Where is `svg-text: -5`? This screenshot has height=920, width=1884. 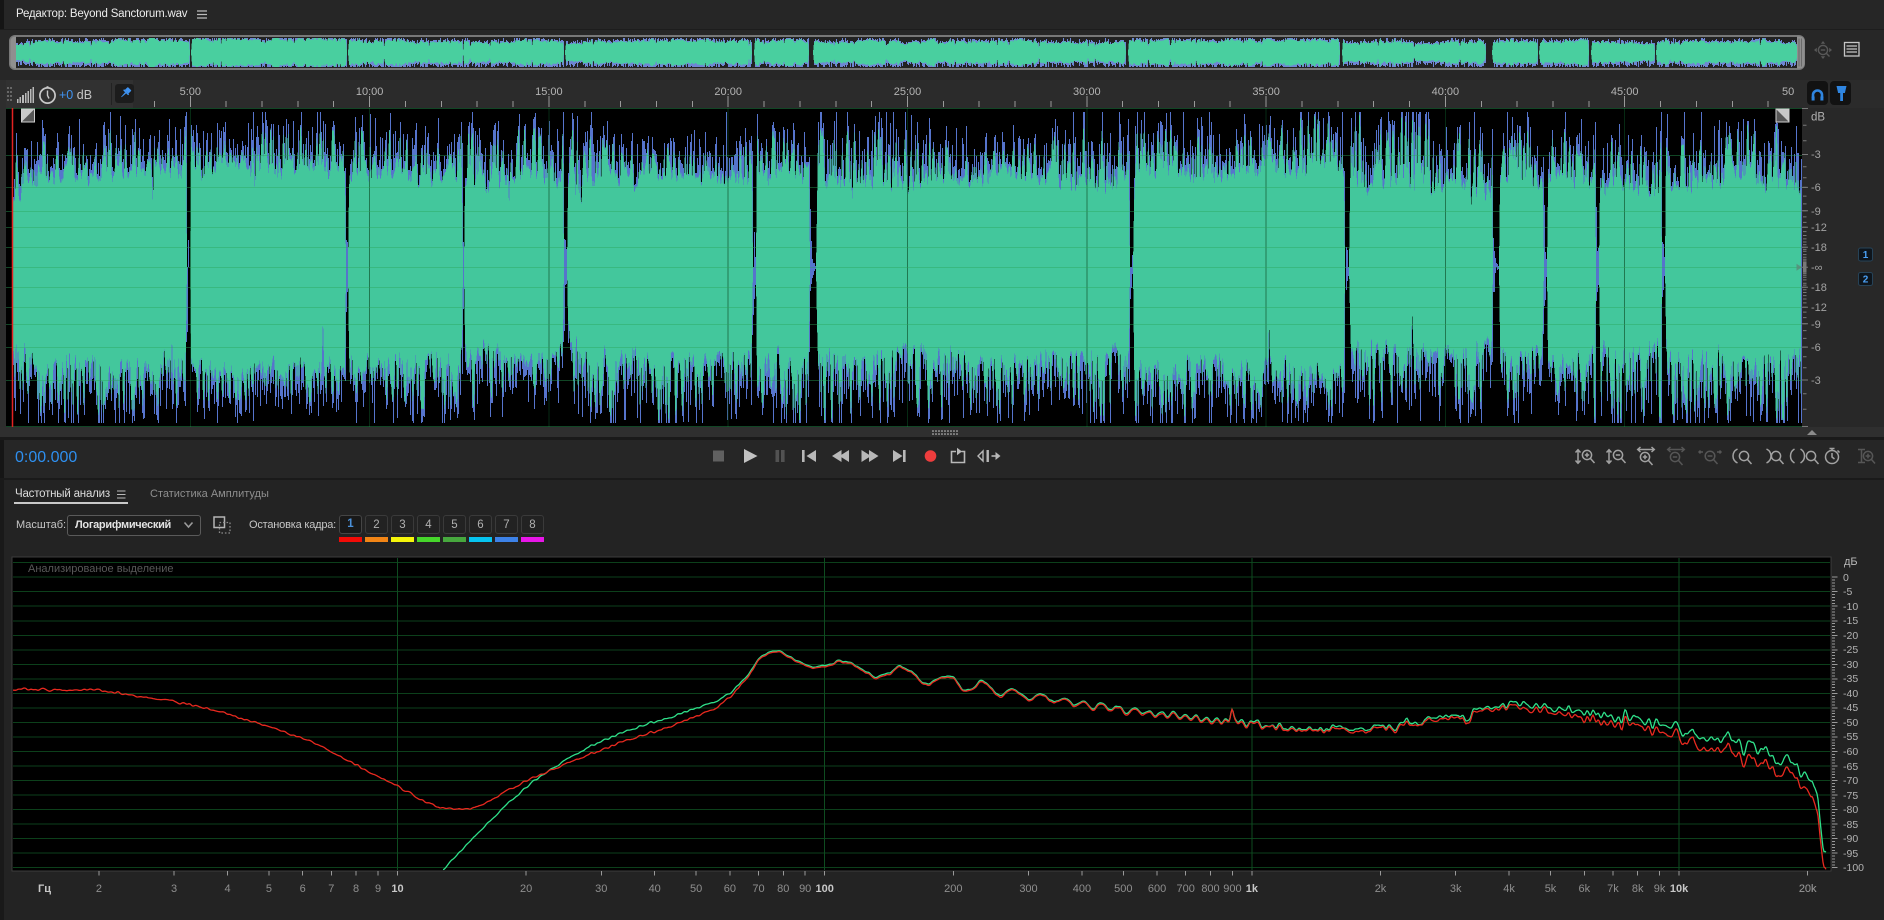 svg-text: -5 is located at coordinates (1847, 592).